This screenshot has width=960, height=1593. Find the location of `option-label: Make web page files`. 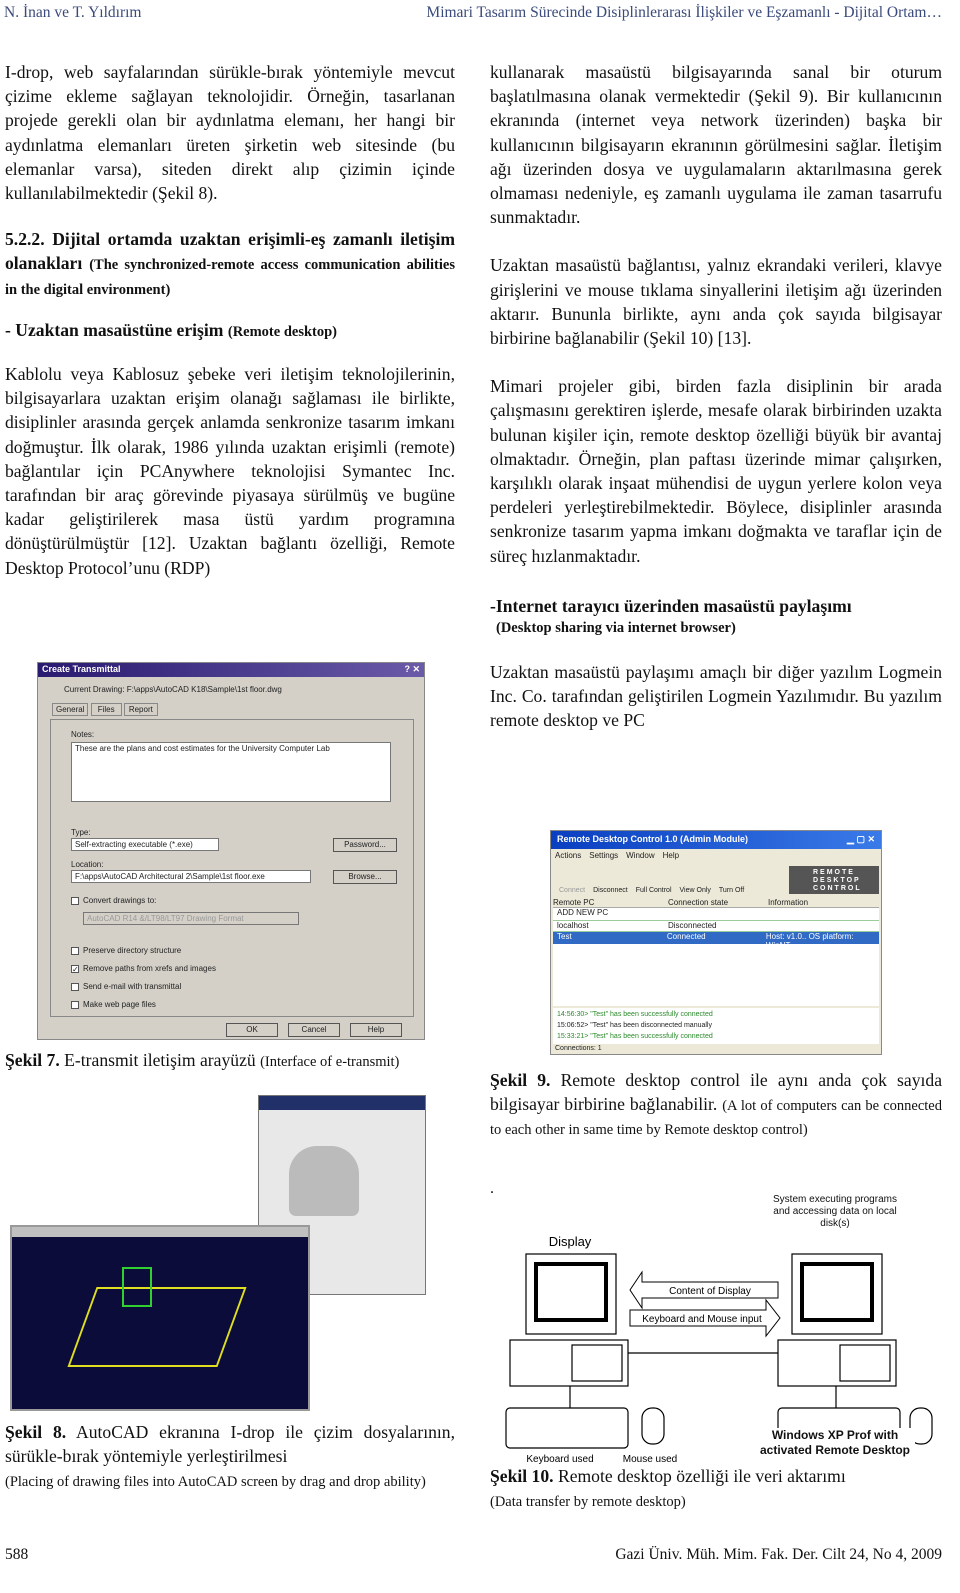

option-label: Make web page files is located at coordinates (119, 1004).